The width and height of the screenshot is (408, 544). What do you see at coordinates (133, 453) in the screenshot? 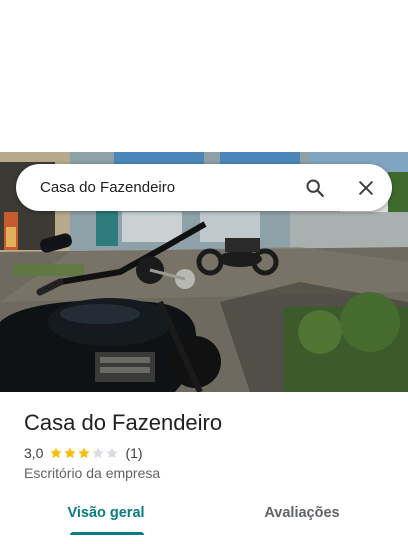
I see `review-count: (1)` at bounding box center [133, 453].